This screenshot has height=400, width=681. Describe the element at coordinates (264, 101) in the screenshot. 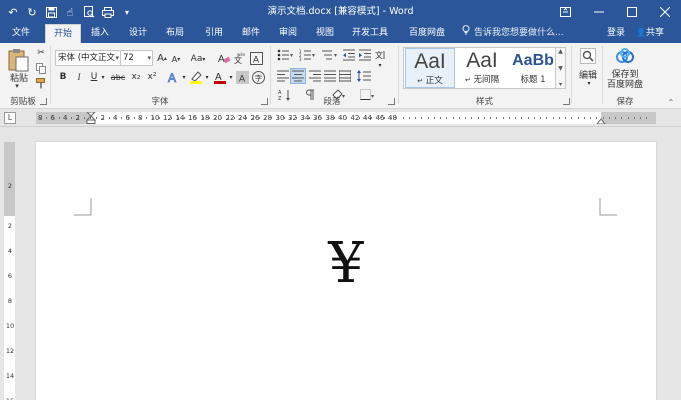

I see `font-launcher-icon` at that location.